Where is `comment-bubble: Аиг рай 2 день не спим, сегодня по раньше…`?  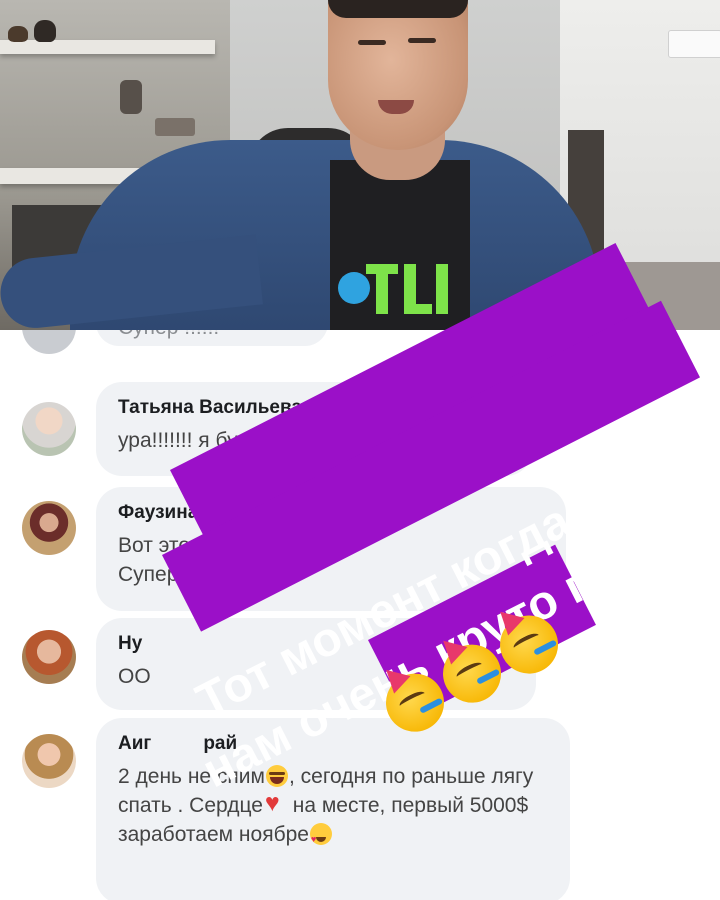 comment-bubble: Аиг рай 2 день не спим, сегодня по раньше… is located at coordinates (333, 809).